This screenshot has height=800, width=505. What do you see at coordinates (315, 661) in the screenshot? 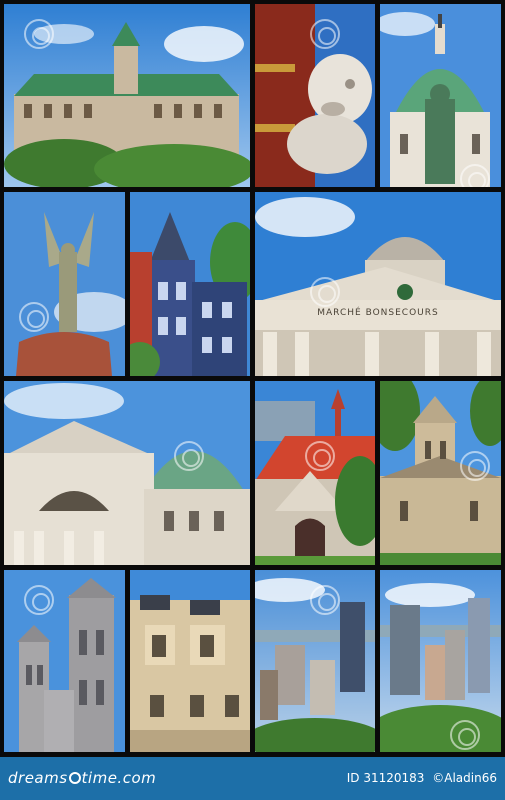
I see `photo-skyline-view` at bounding box center [315, 661].